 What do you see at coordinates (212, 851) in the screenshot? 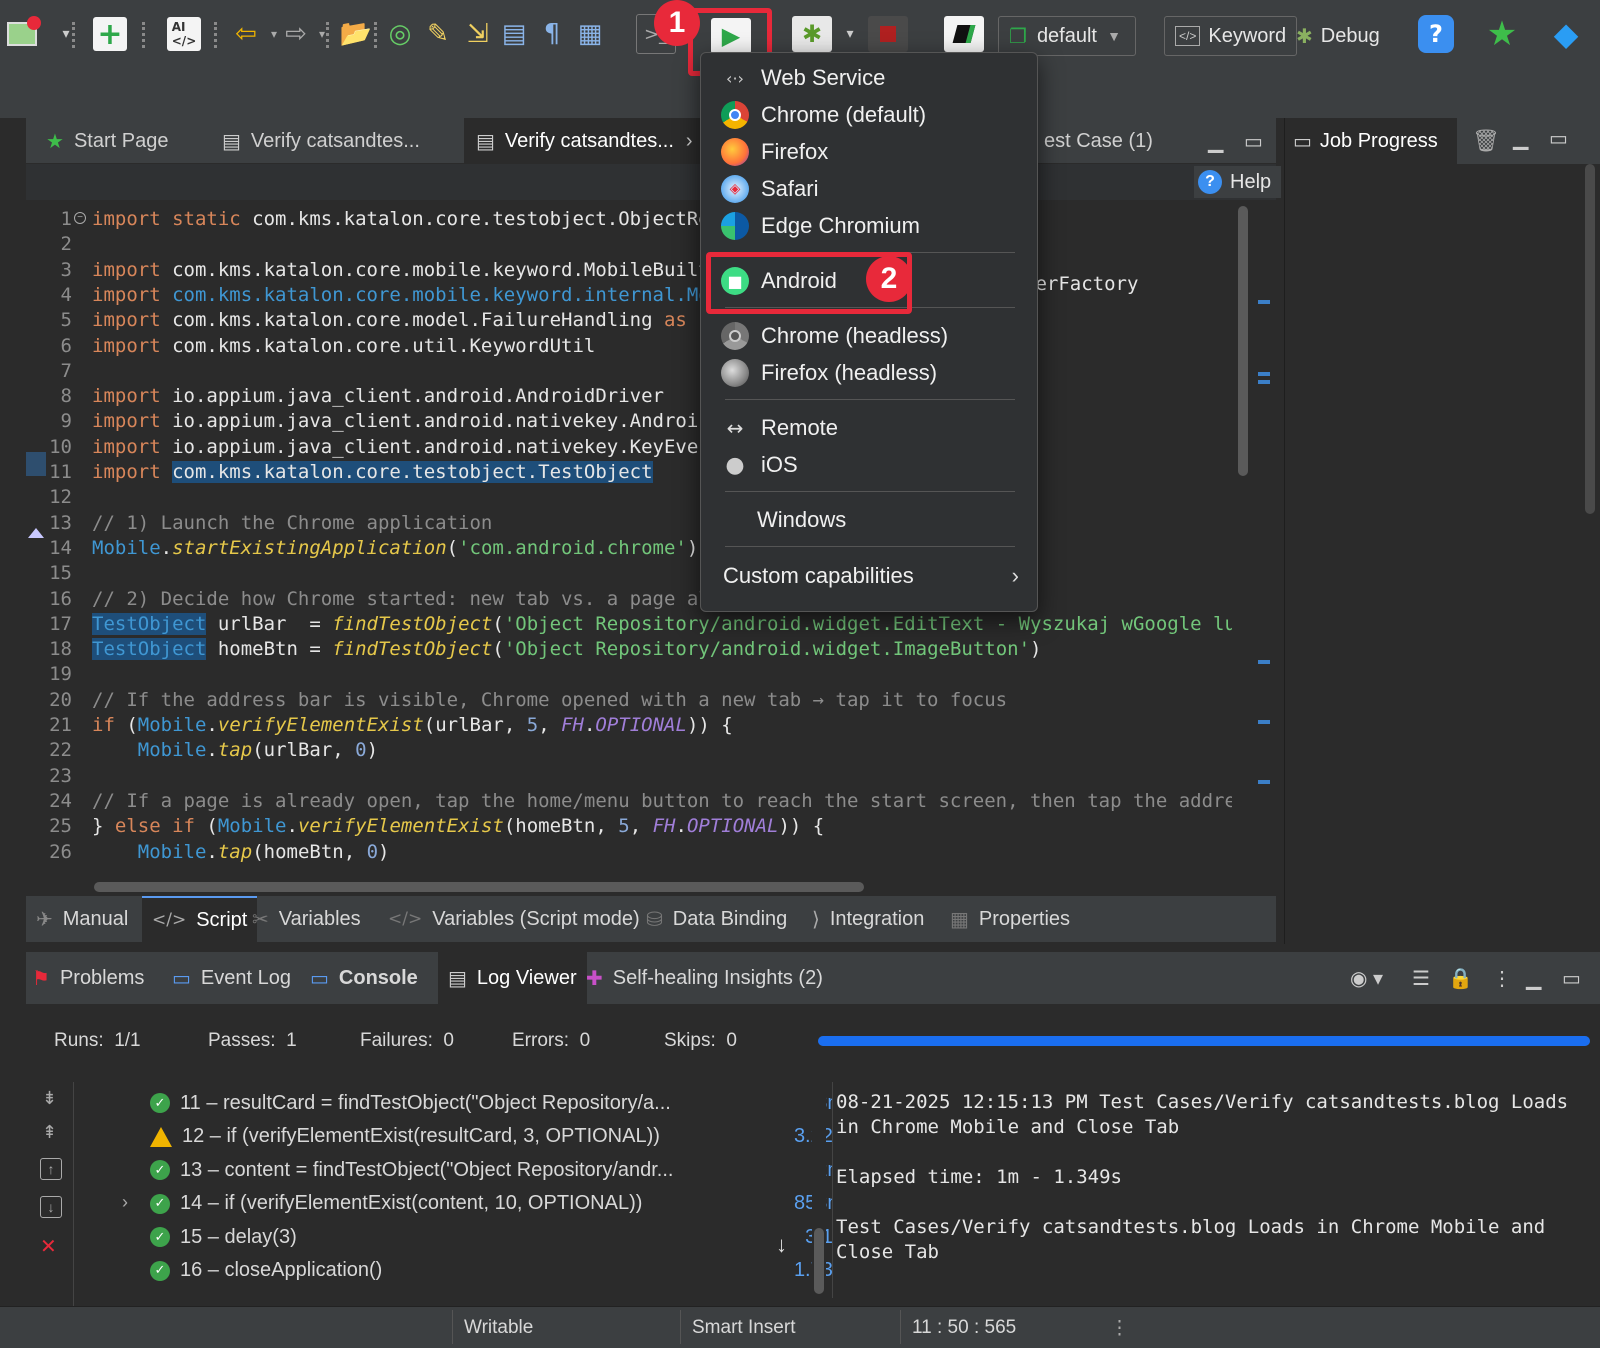
I see `code-token: .` at bounding box center [212, 851].